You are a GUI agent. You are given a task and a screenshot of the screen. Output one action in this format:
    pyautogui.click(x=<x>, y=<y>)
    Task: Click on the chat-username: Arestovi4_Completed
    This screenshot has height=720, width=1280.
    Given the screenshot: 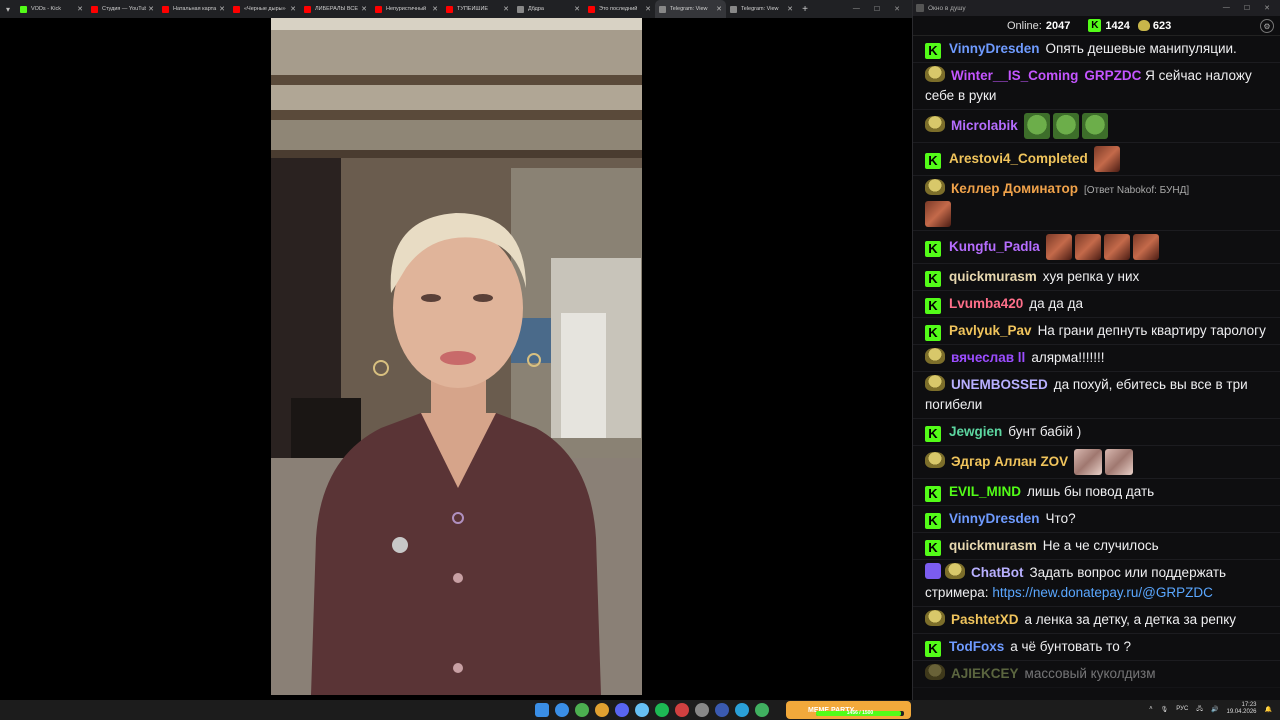 What is the action you would take?
    pyautogui.click(x=1018, y=158)
    